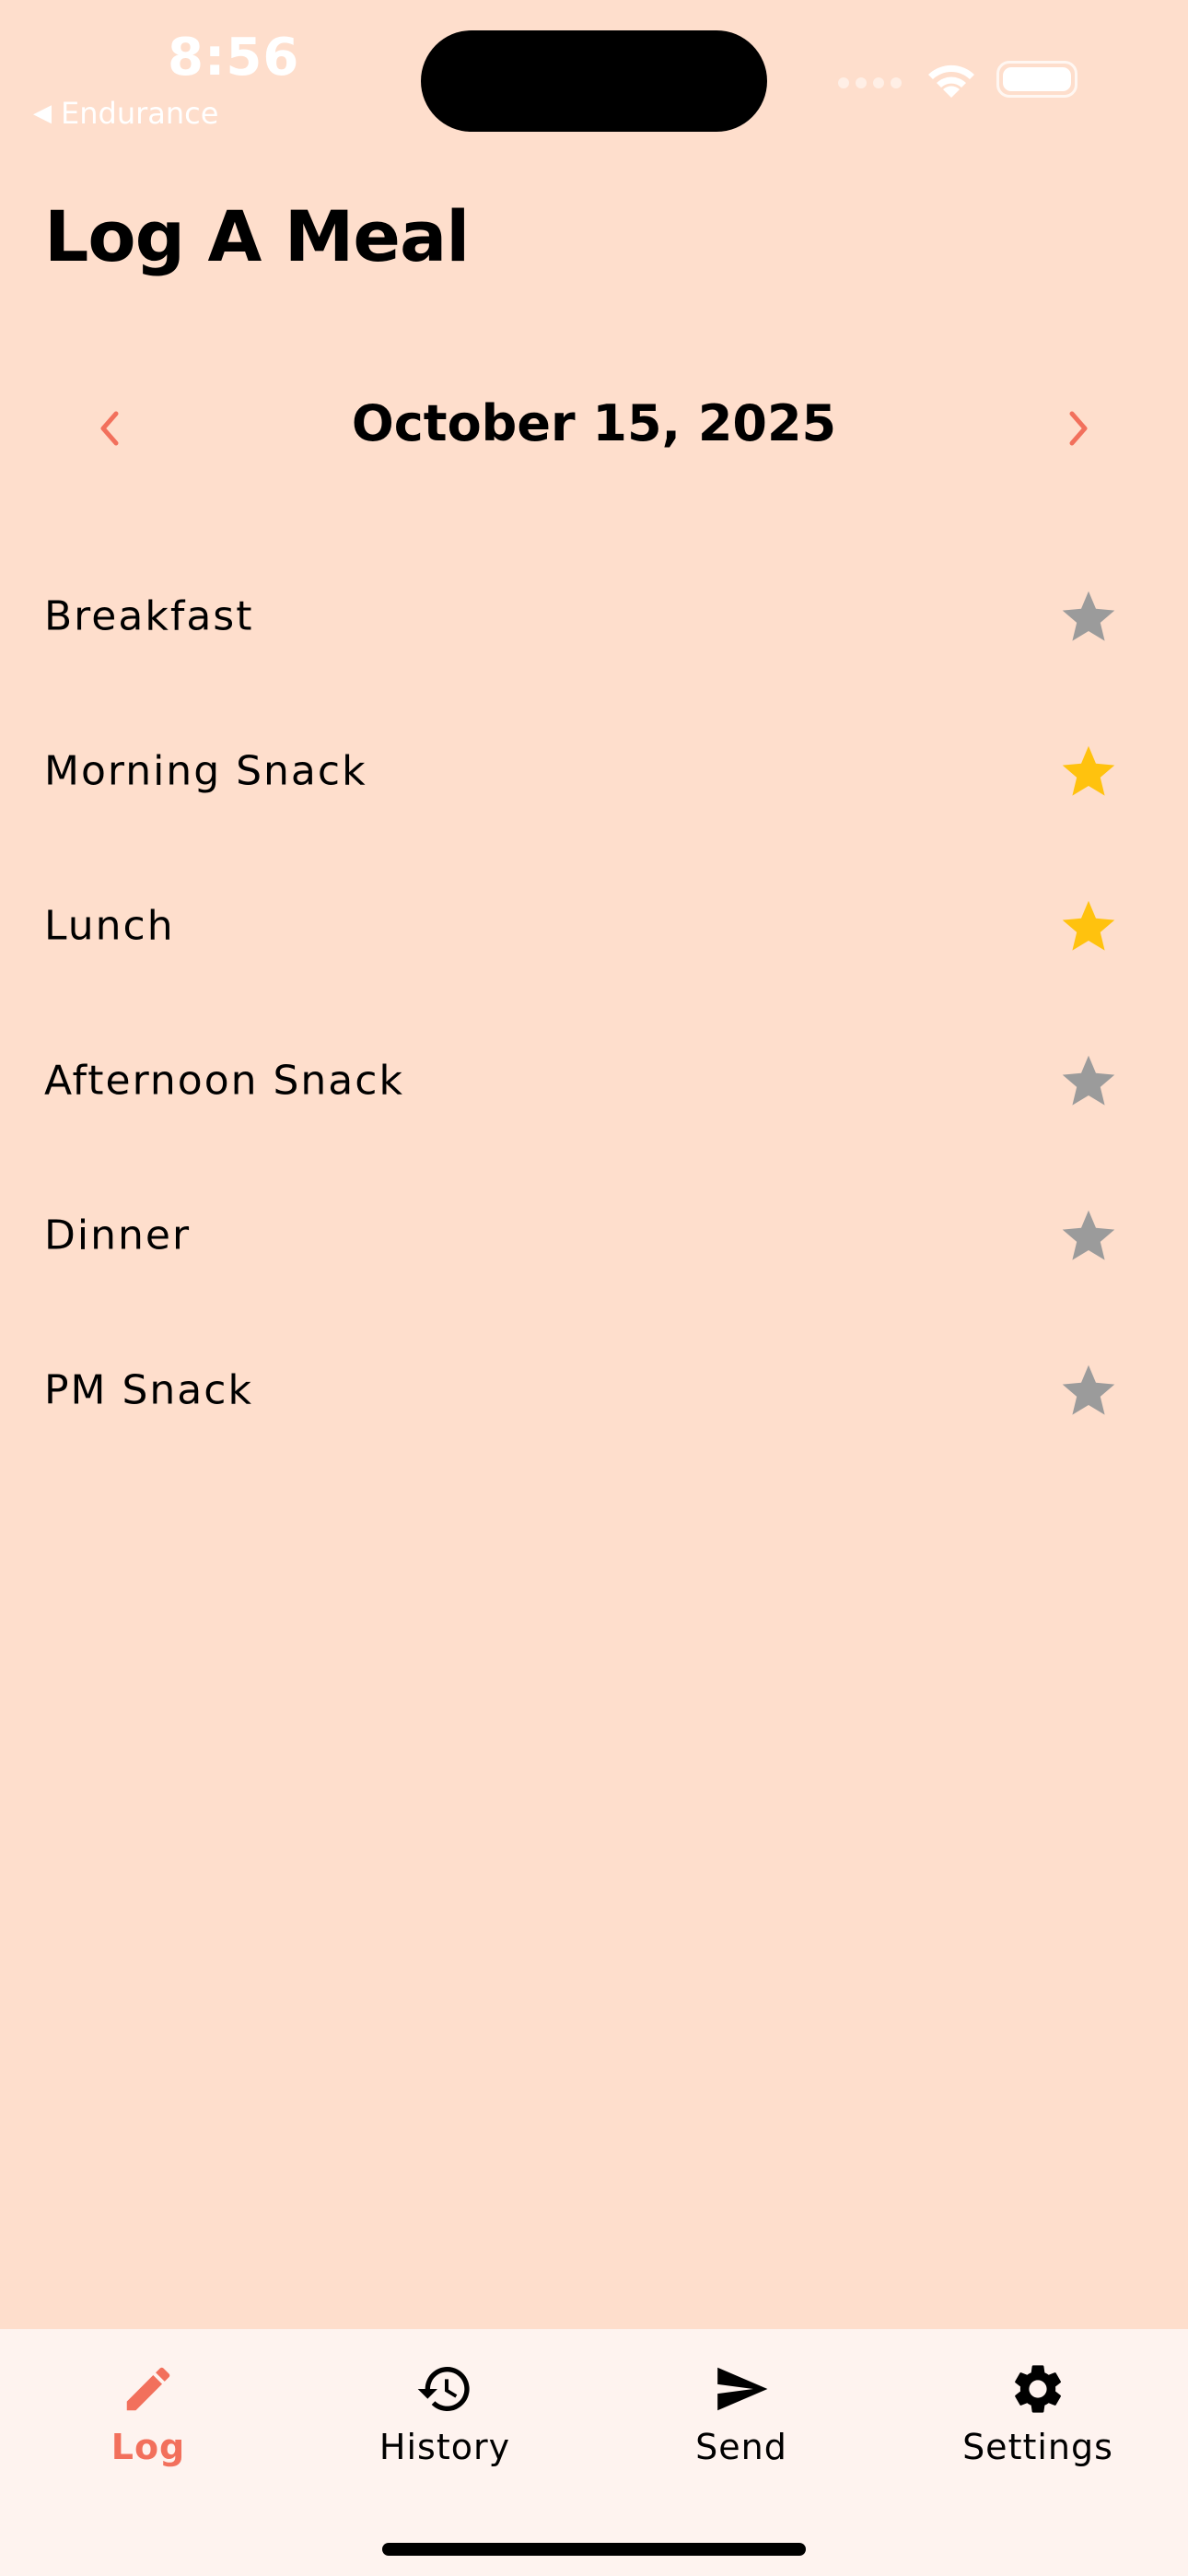  I want to click on tab-label: Send, so click(741, 2447).